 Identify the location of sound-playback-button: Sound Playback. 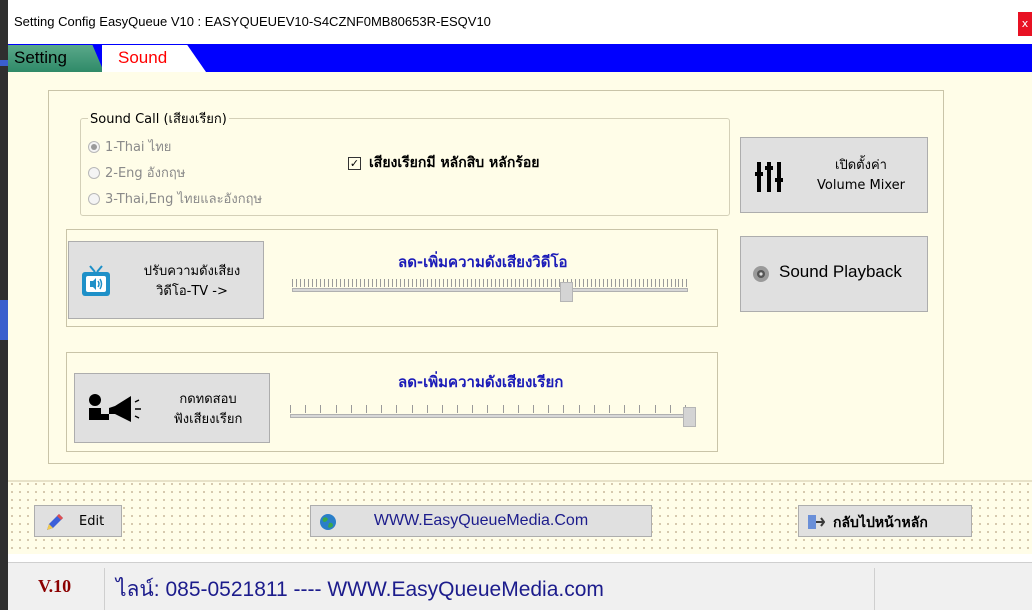
(834, 274).